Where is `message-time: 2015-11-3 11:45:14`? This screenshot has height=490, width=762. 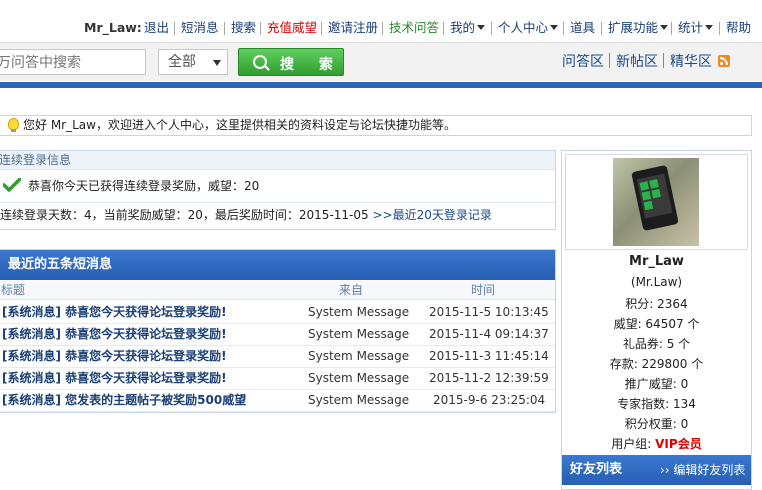 message-time: 2015-11-3 11:45:14 is located at coordinates (489, 356).